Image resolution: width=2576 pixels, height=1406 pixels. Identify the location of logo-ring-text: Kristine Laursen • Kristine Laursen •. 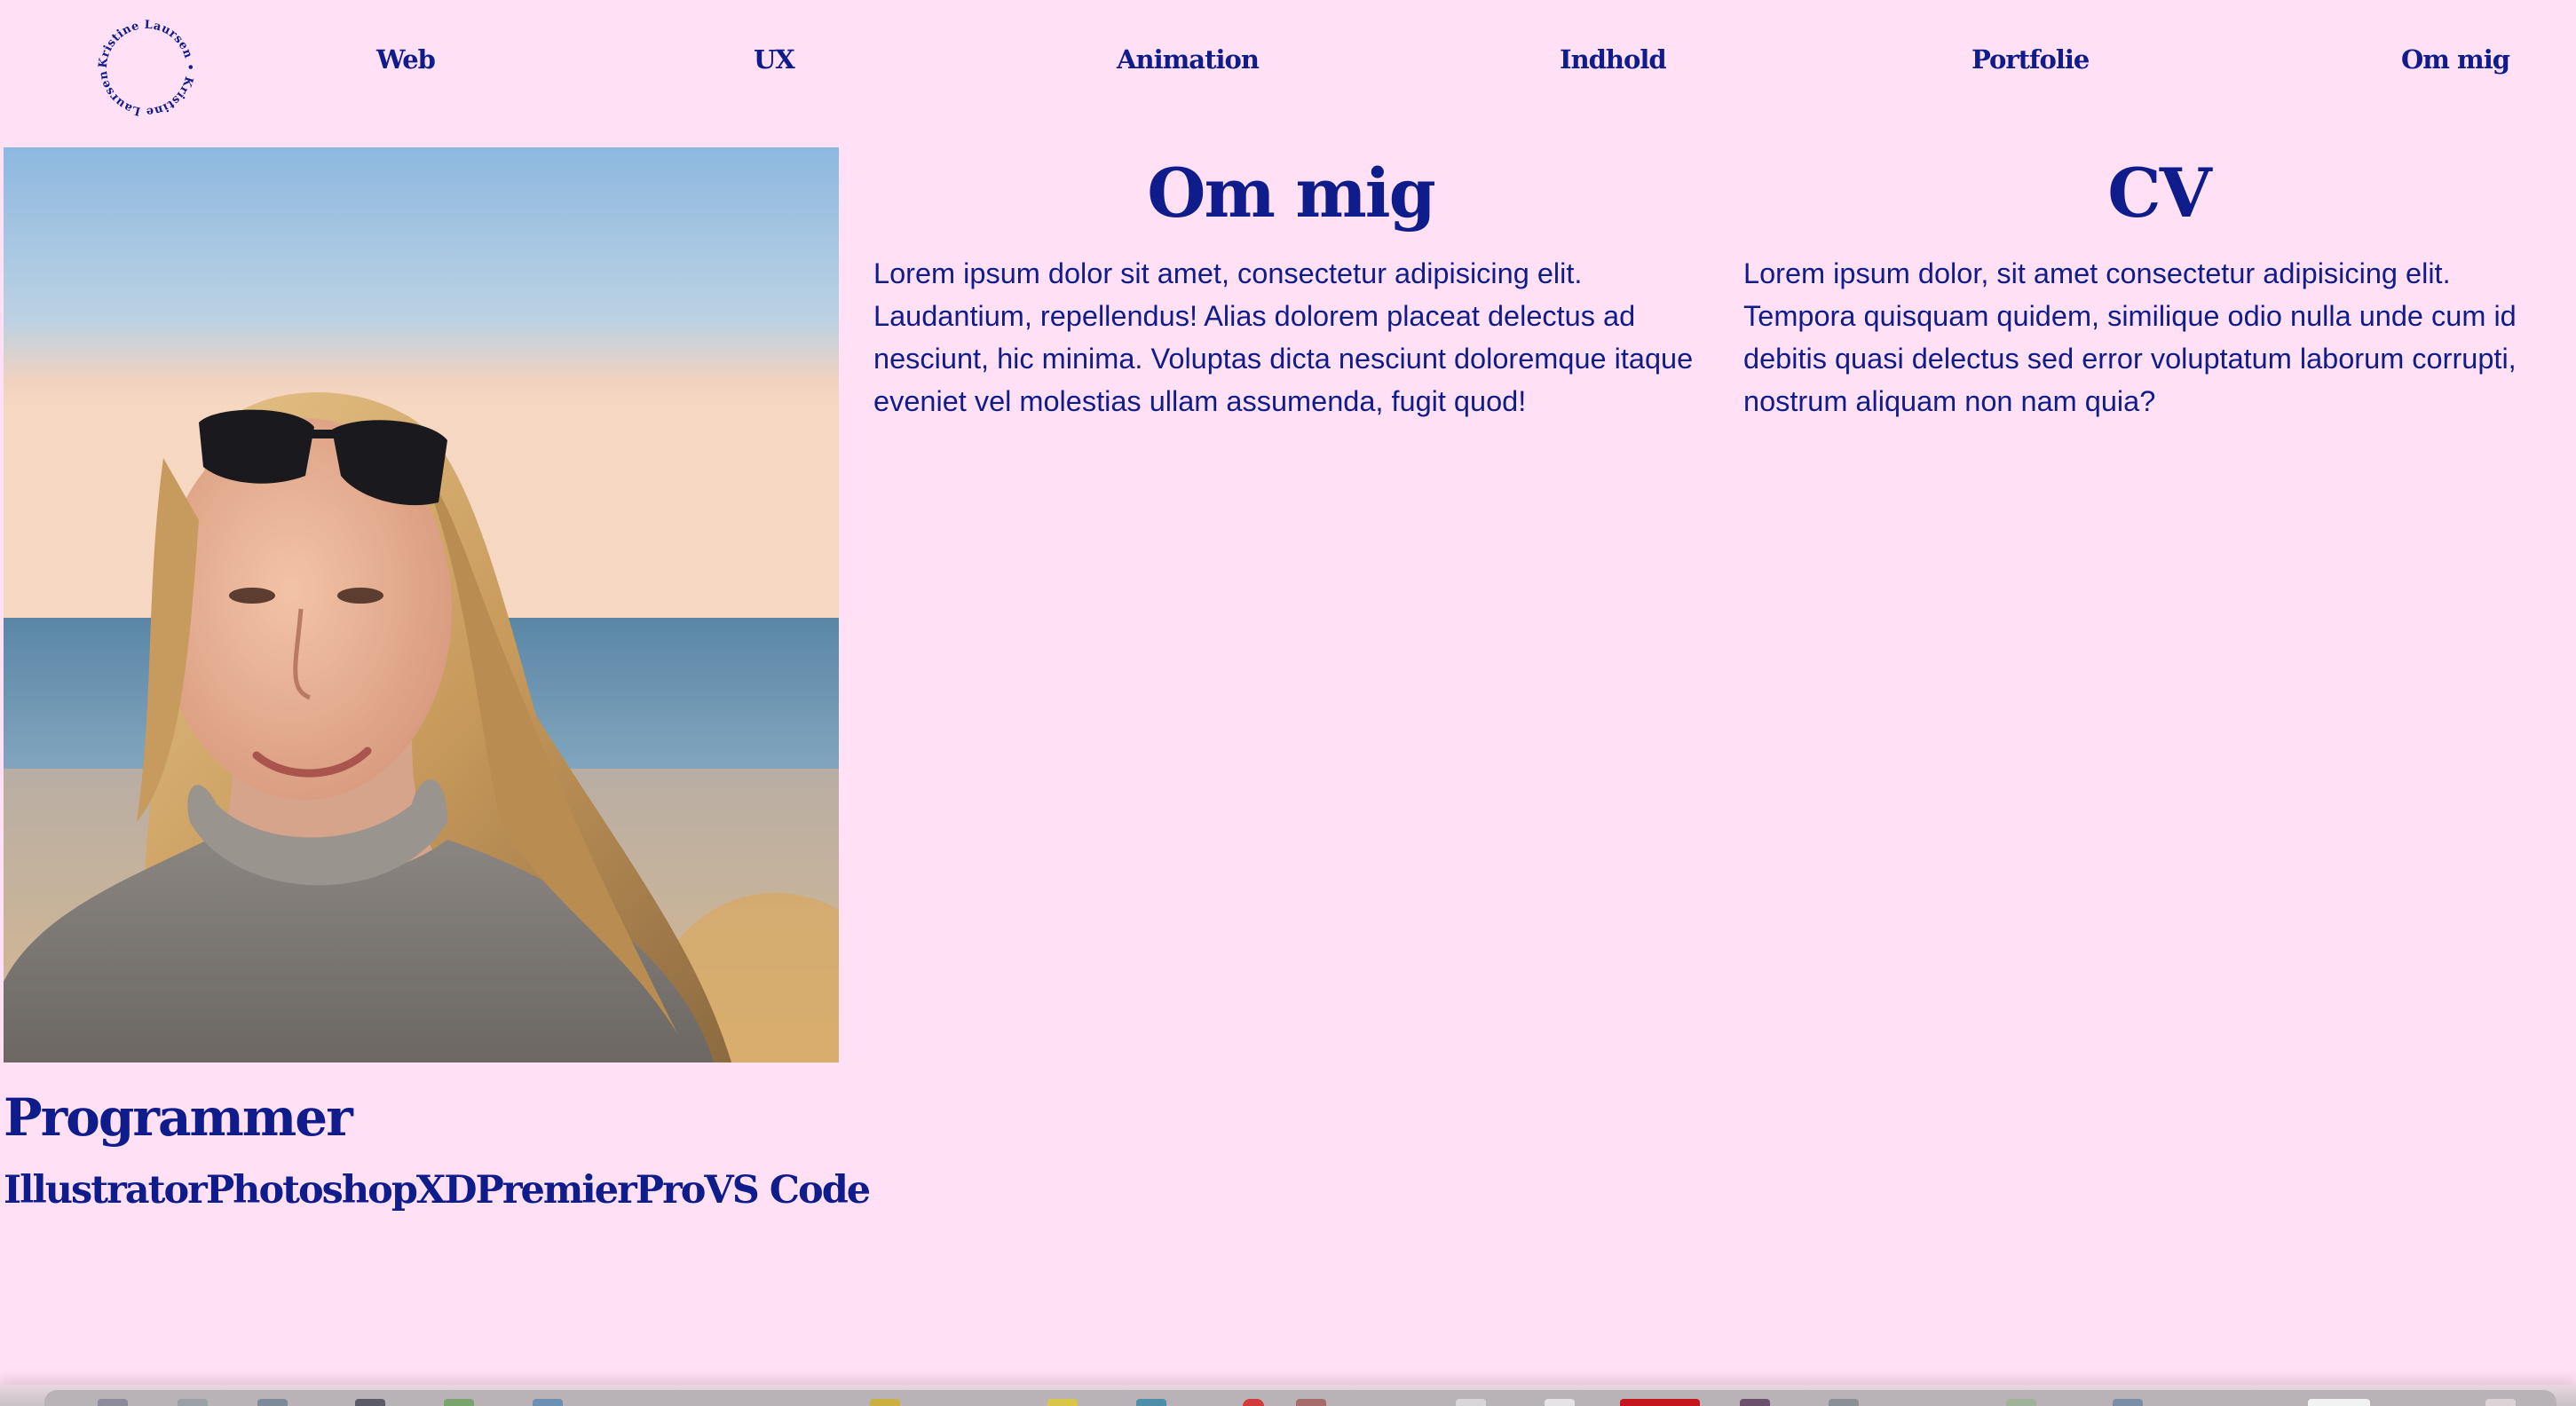
(142, 64).